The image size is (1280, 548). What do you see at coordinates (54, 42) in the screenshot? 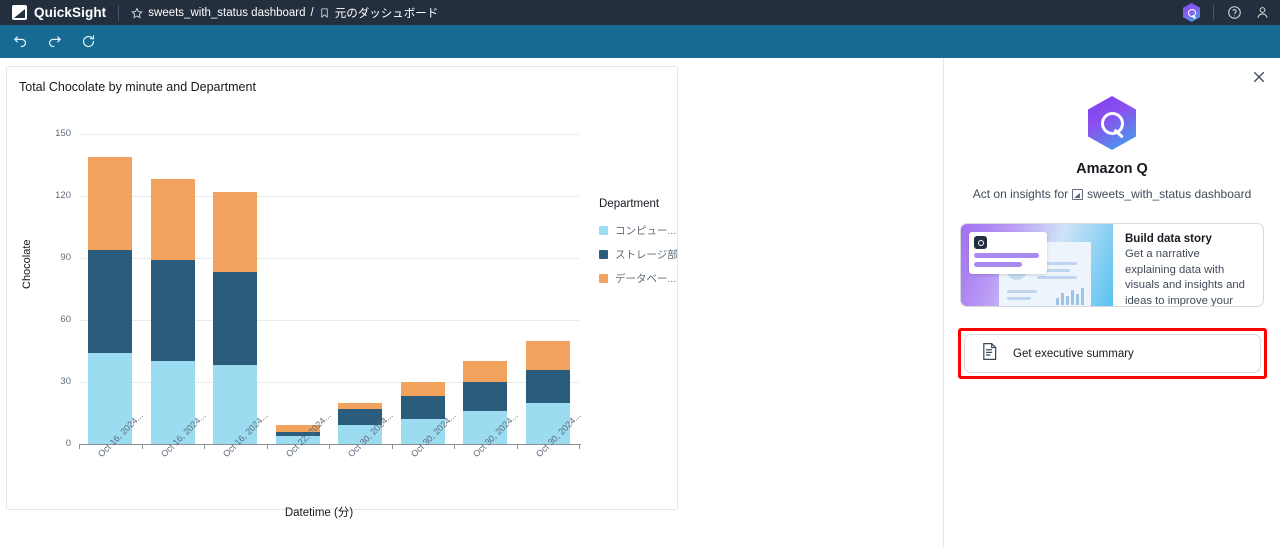
I see `redo-icon` at bounding box center [54, 42].